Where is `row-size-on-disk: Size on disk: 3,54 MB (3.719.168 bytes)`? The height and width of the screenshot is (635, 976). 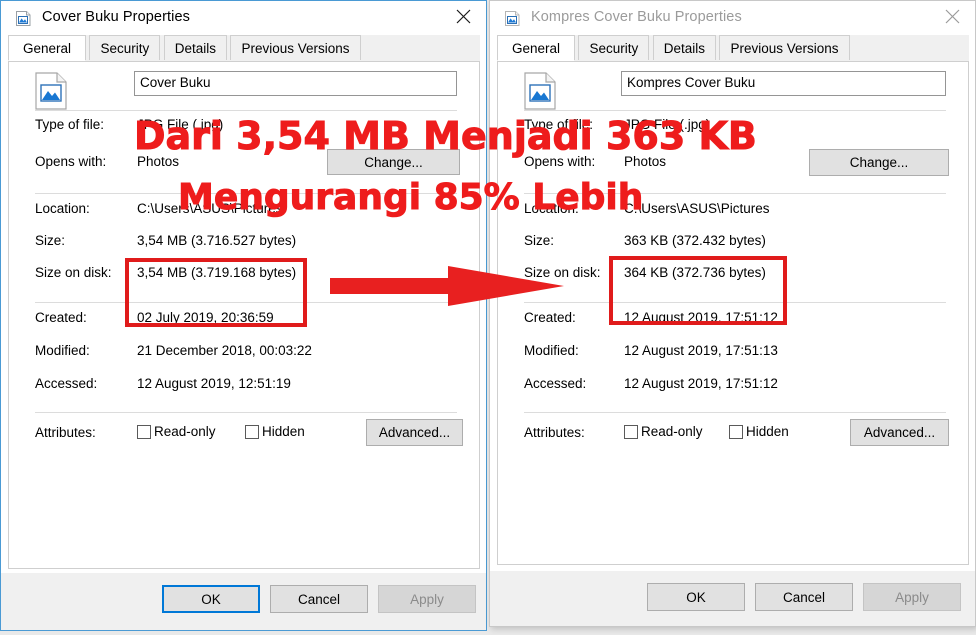
row-size-on-disk: Size on disk: 3,54 MB (3.719.168 bytes) is located at coordinates (244, 279).